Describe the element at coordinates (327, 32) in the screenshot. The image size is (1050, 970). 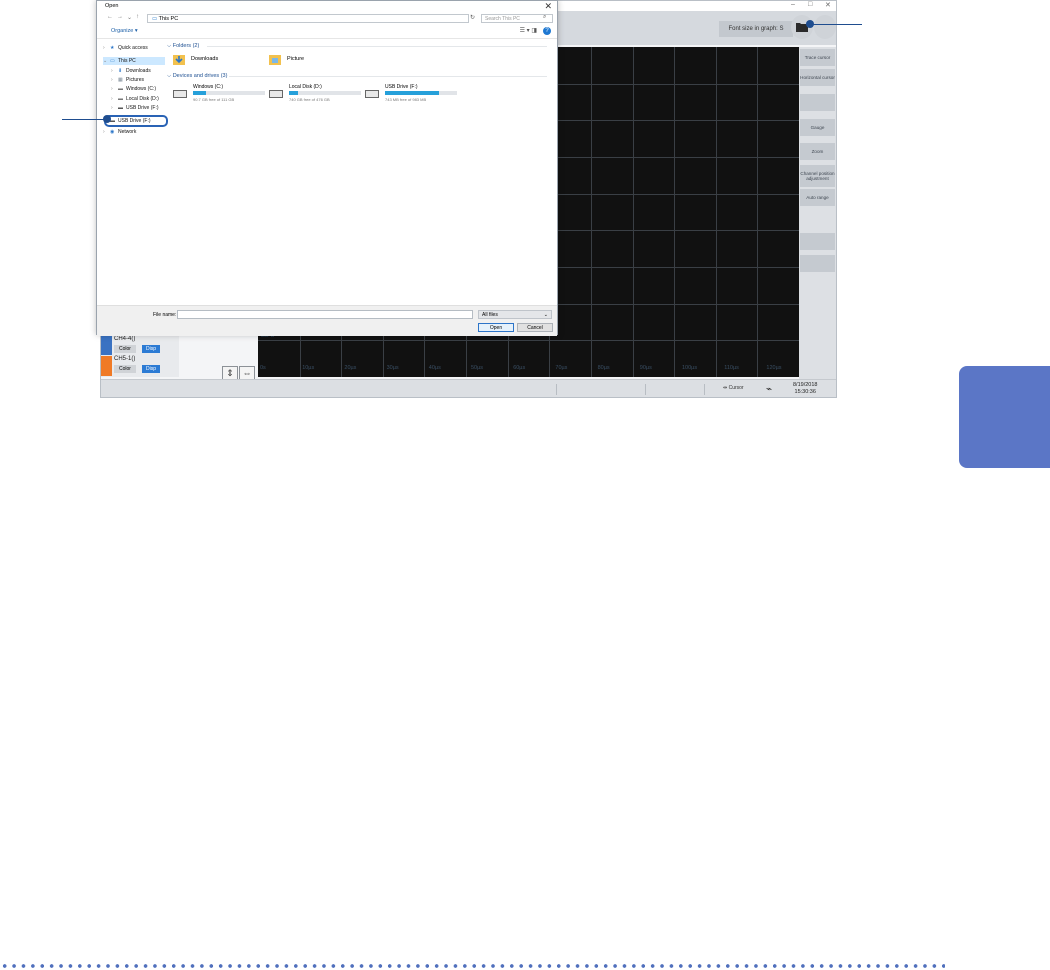
I see `dialog-toolbar: Organize ▾ ☰ ▾ ◨ ?` at that location.